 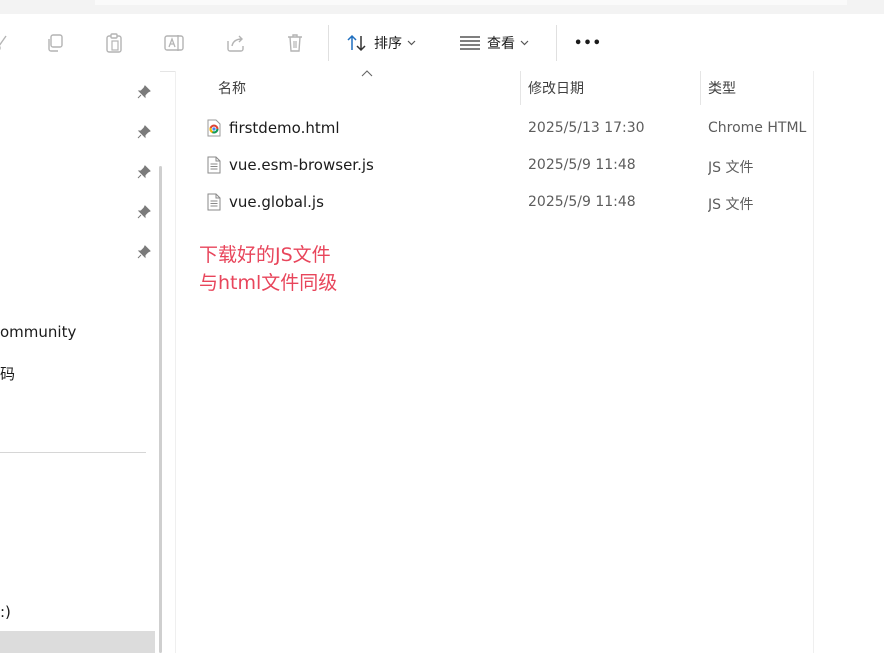 I want to click on nav-scrollbar, so click(x=160, y=409).